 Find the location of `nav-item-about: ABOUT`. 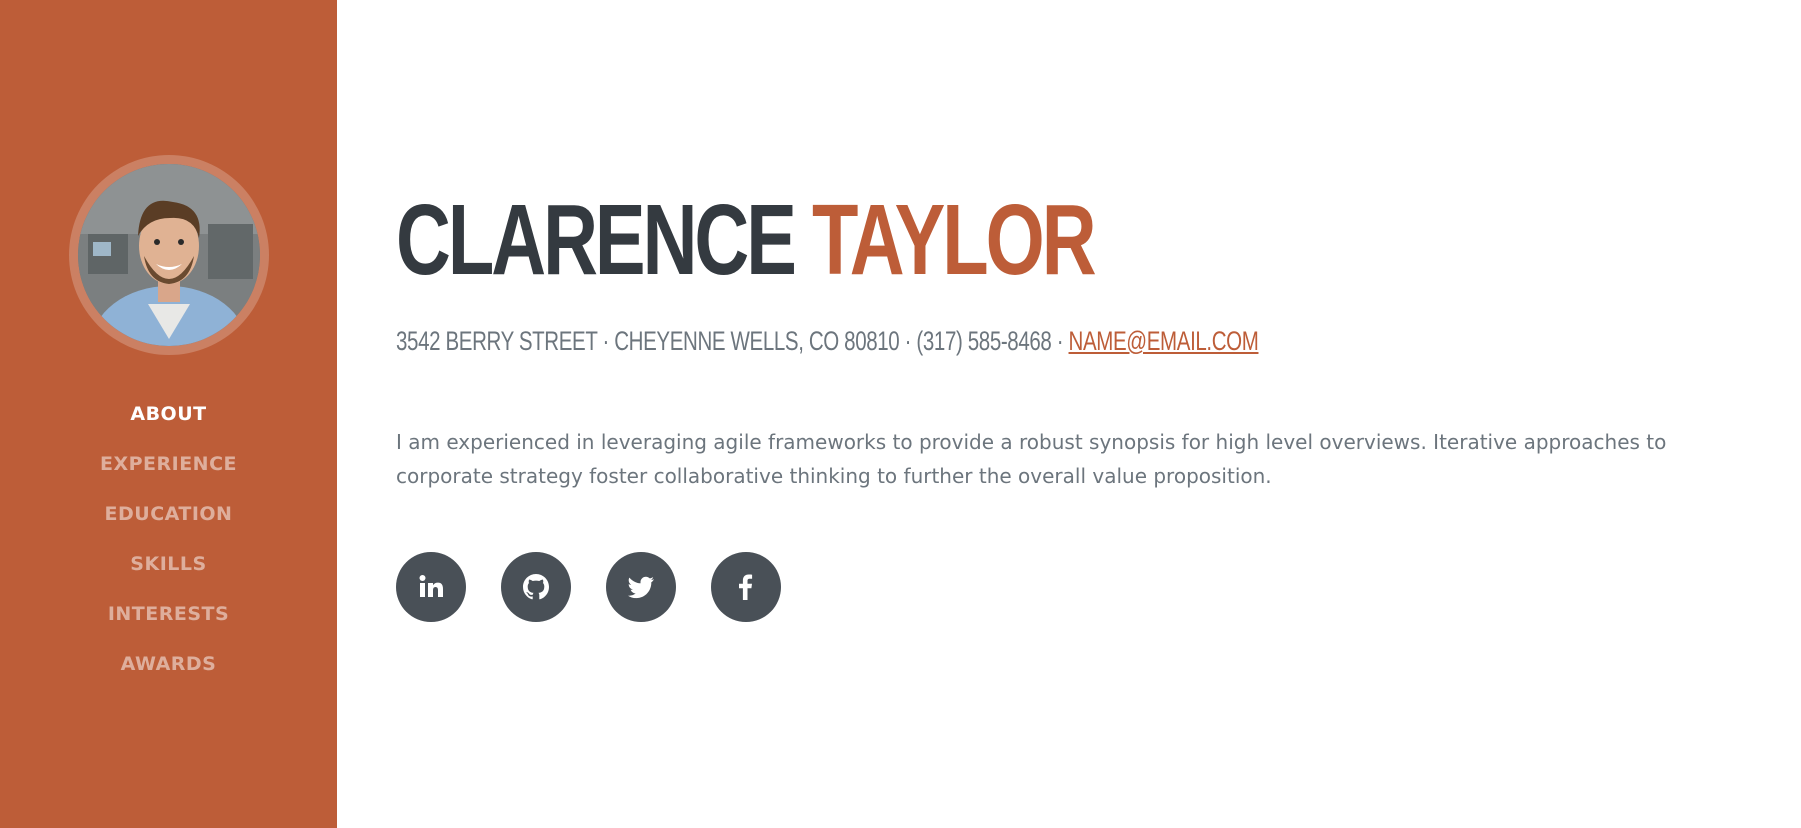

nav-item-about: ABOUT is located at coordinates (168, 414).